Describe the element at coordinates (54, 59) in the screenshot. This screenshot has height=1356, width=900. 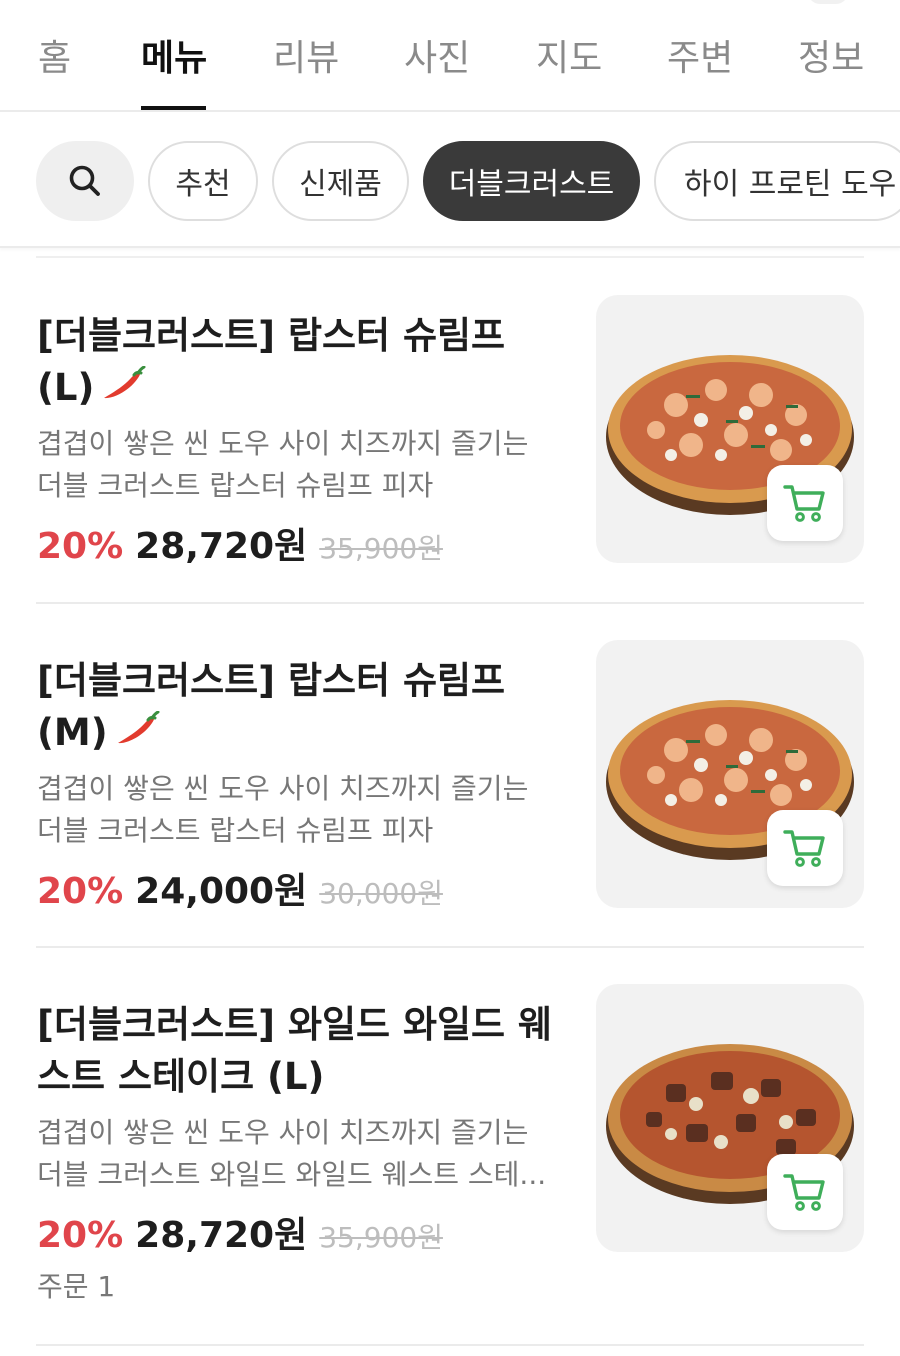
I see `tab-home: 홈` at that location.